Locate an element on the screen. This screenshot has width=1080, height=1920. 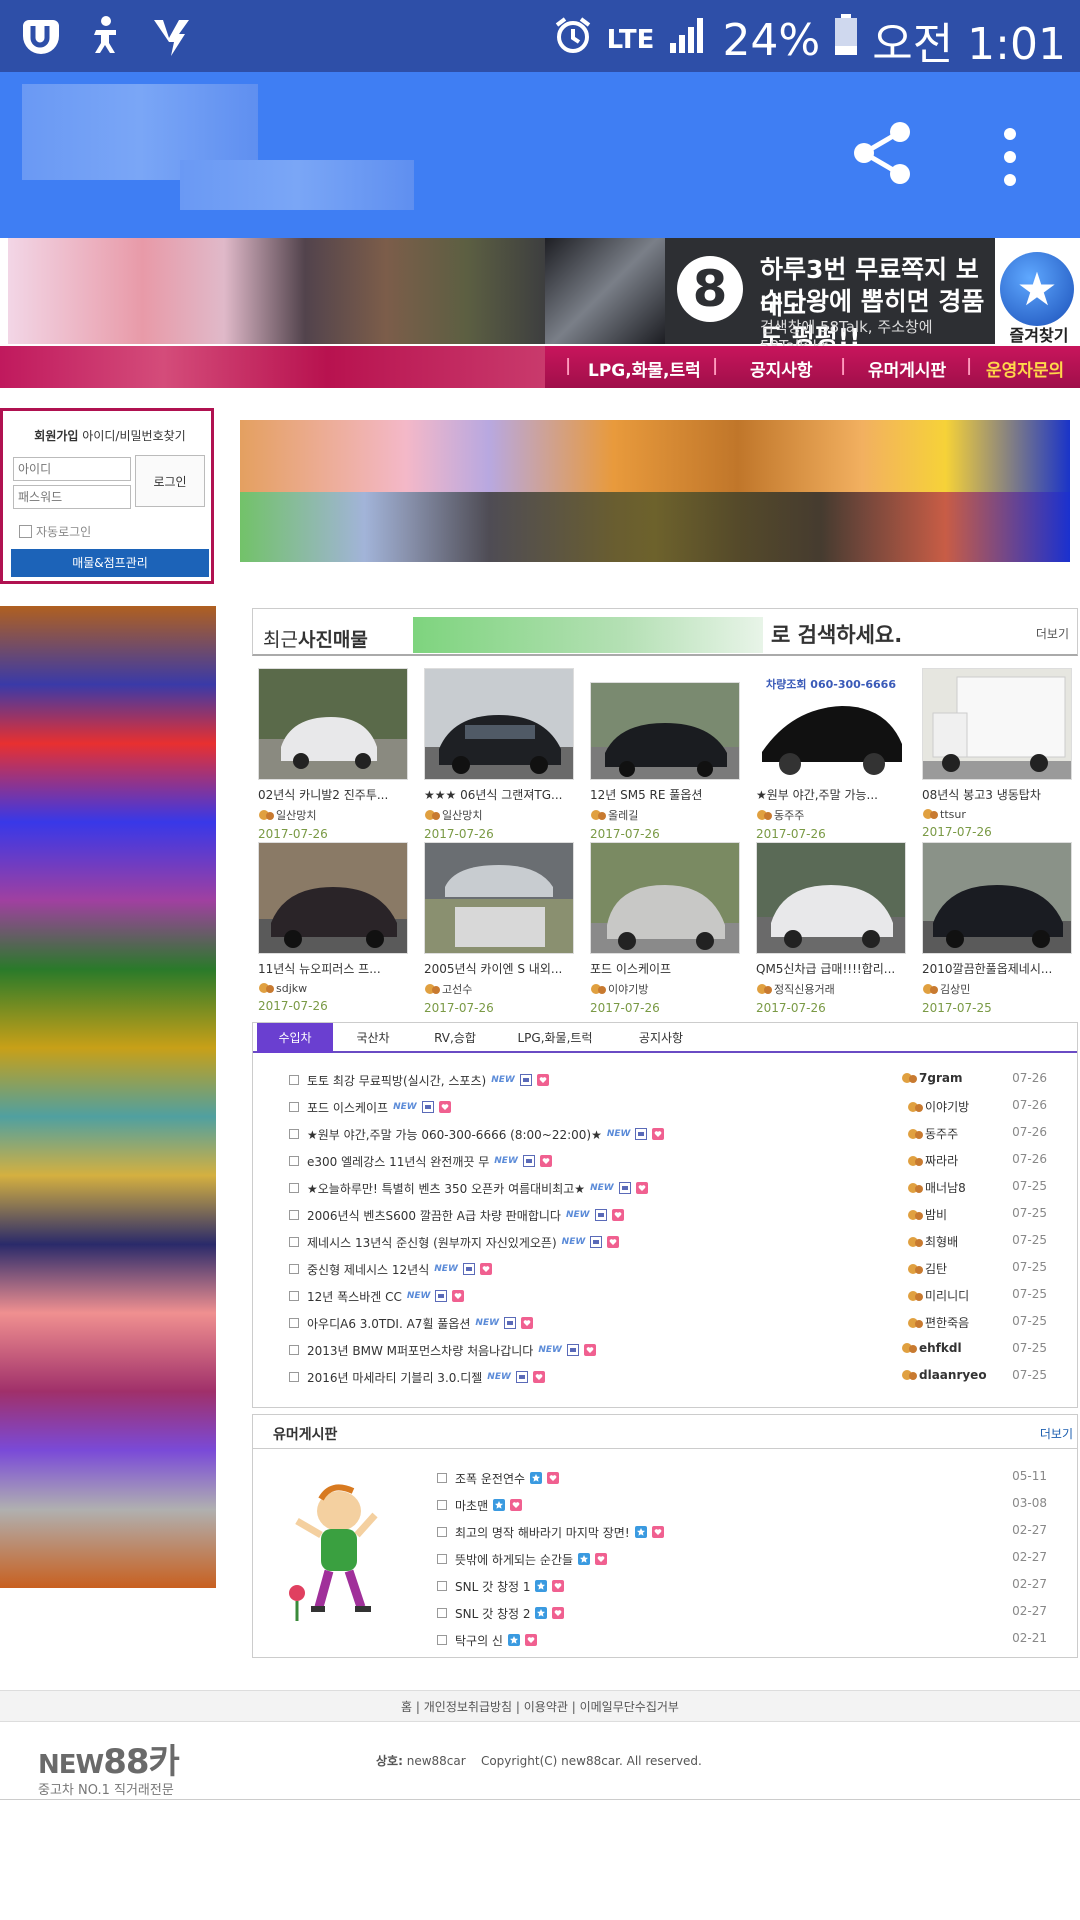
login-button: 로그인 is located at coordinates (170, 481).